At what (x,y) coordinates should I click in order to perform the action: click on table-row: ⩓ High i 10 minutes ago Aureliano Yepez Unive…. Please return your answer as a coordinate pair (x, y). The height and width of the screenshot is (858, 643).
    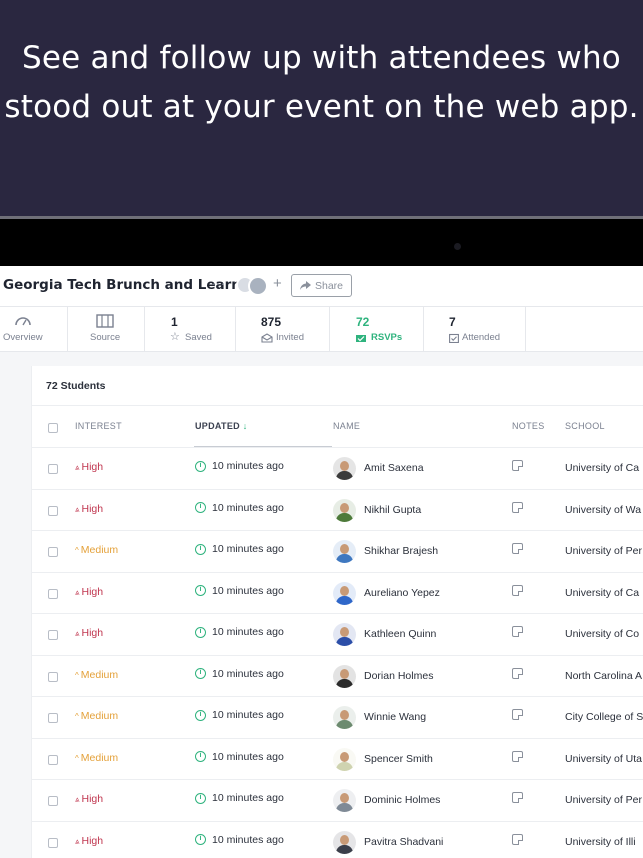
    Looking at the image, I should click on (337, 592).